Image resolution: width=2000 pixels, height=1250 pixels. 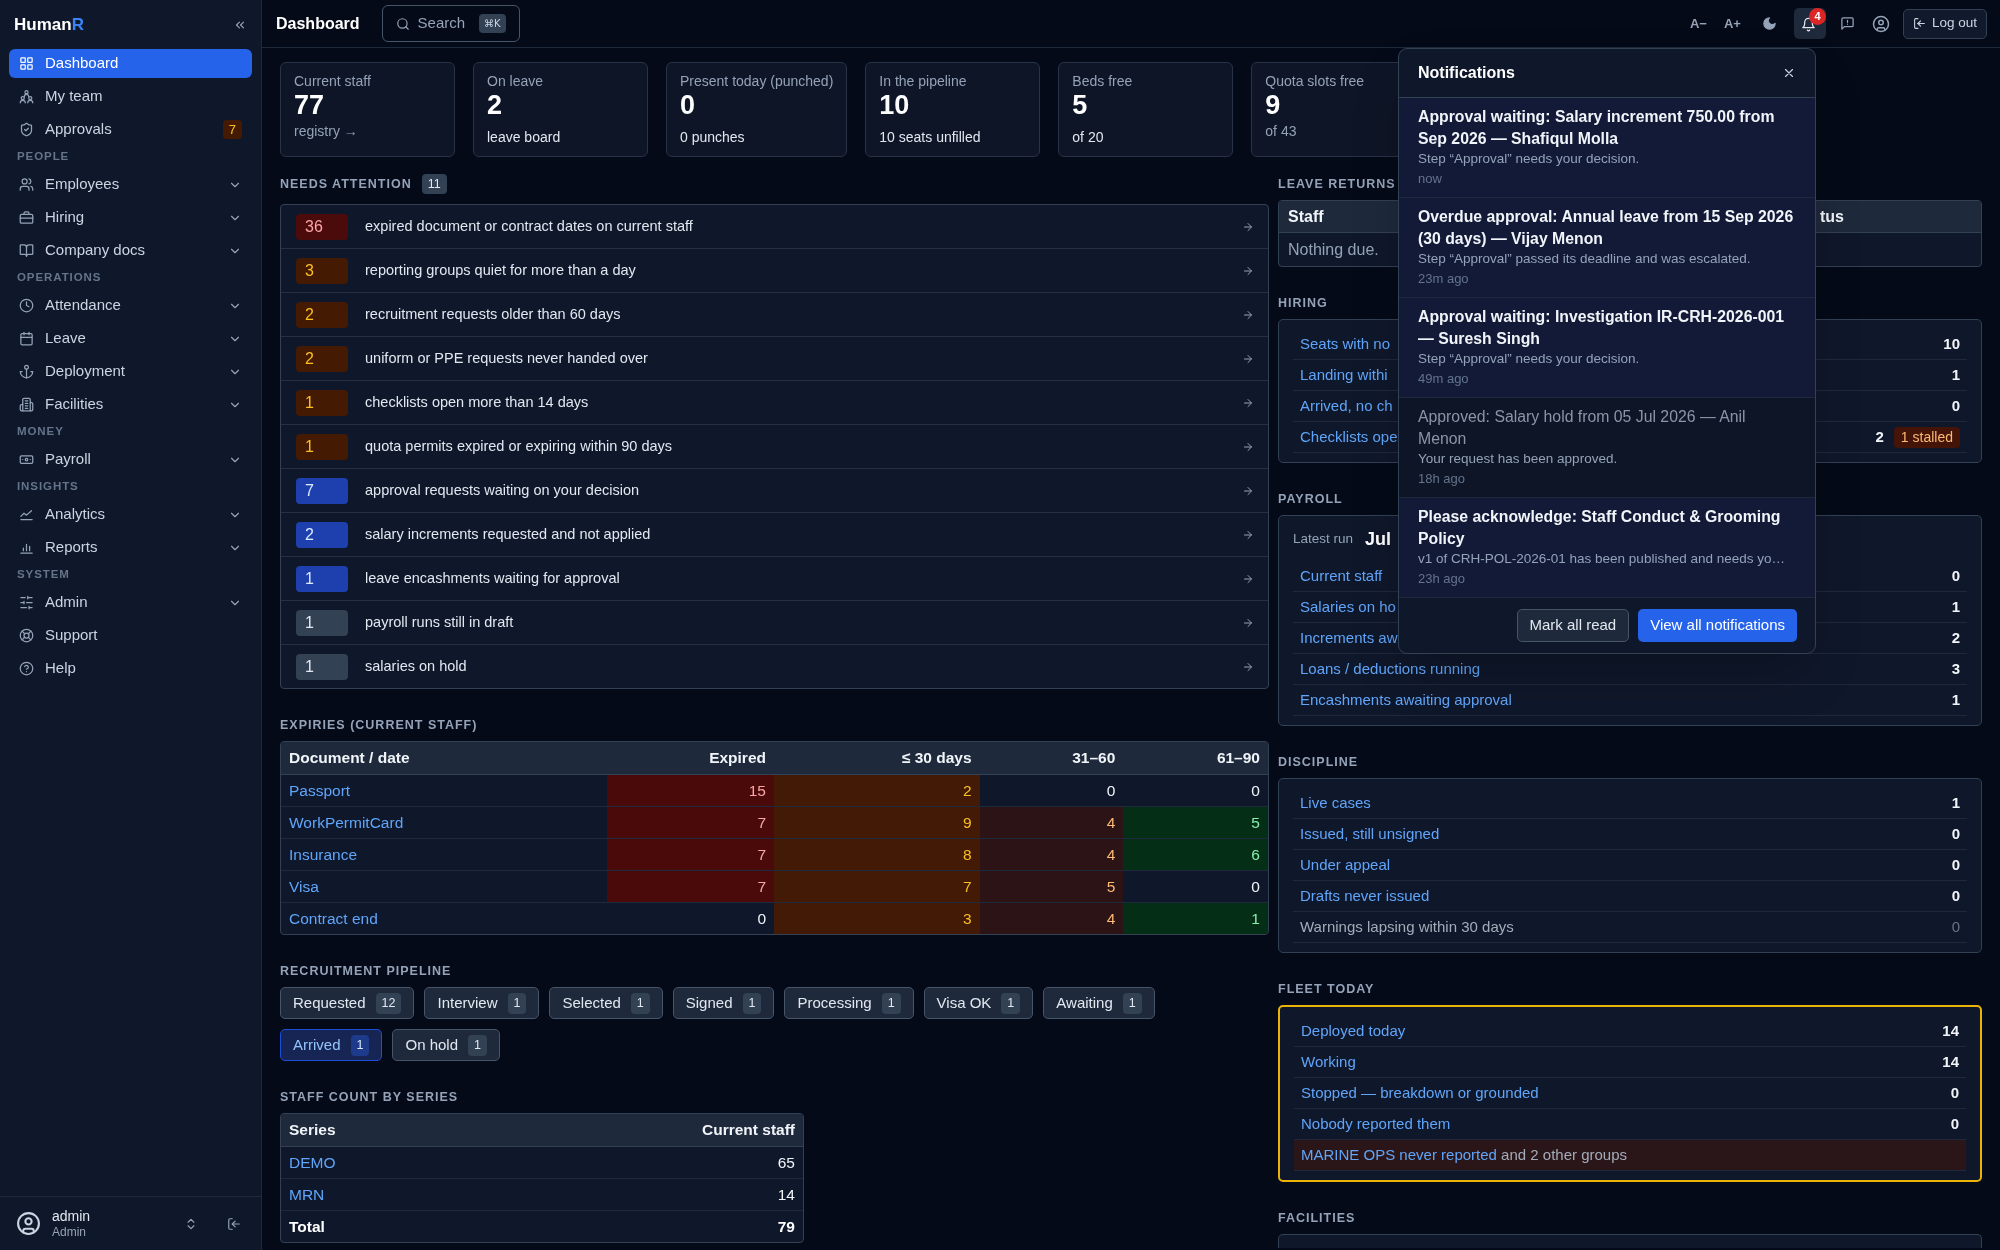 What do you see at coordinates (347, 1003) in the screenshot?
I see `stage-filter: Requested 12` at bounding box center [347, 1003].